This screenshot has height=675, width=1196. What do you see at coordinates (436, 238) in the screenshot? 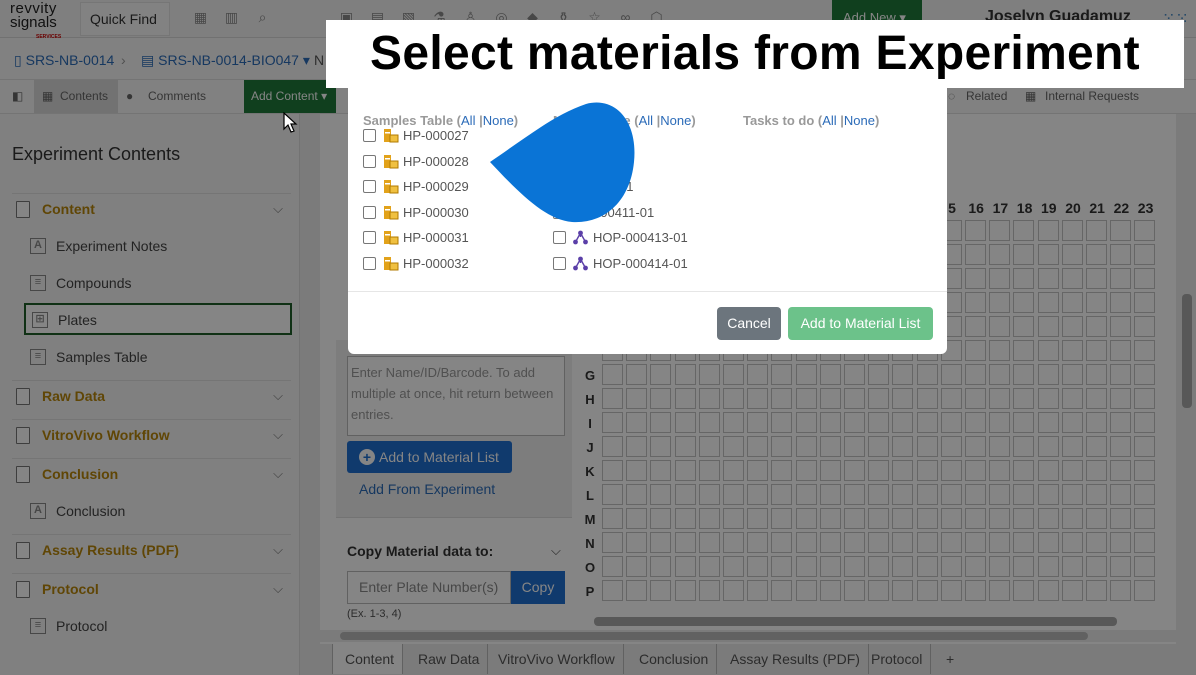
I see `sample-id: HP-000031` at bounding box center [436, 238].